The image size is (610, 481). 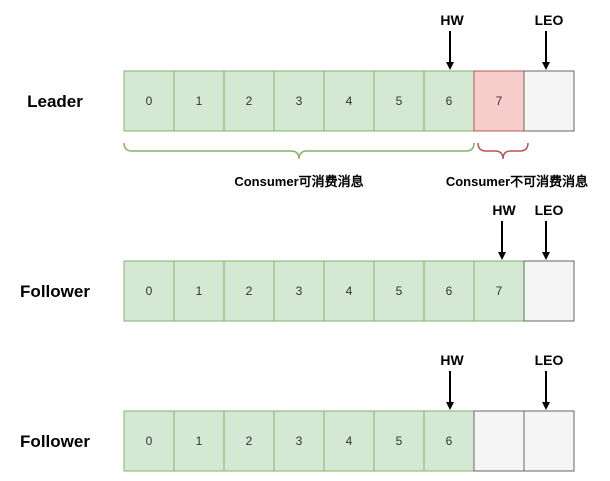 I want to click on brace-unconsumable: Consumer不可消费消息, so click(x=517, y=165).